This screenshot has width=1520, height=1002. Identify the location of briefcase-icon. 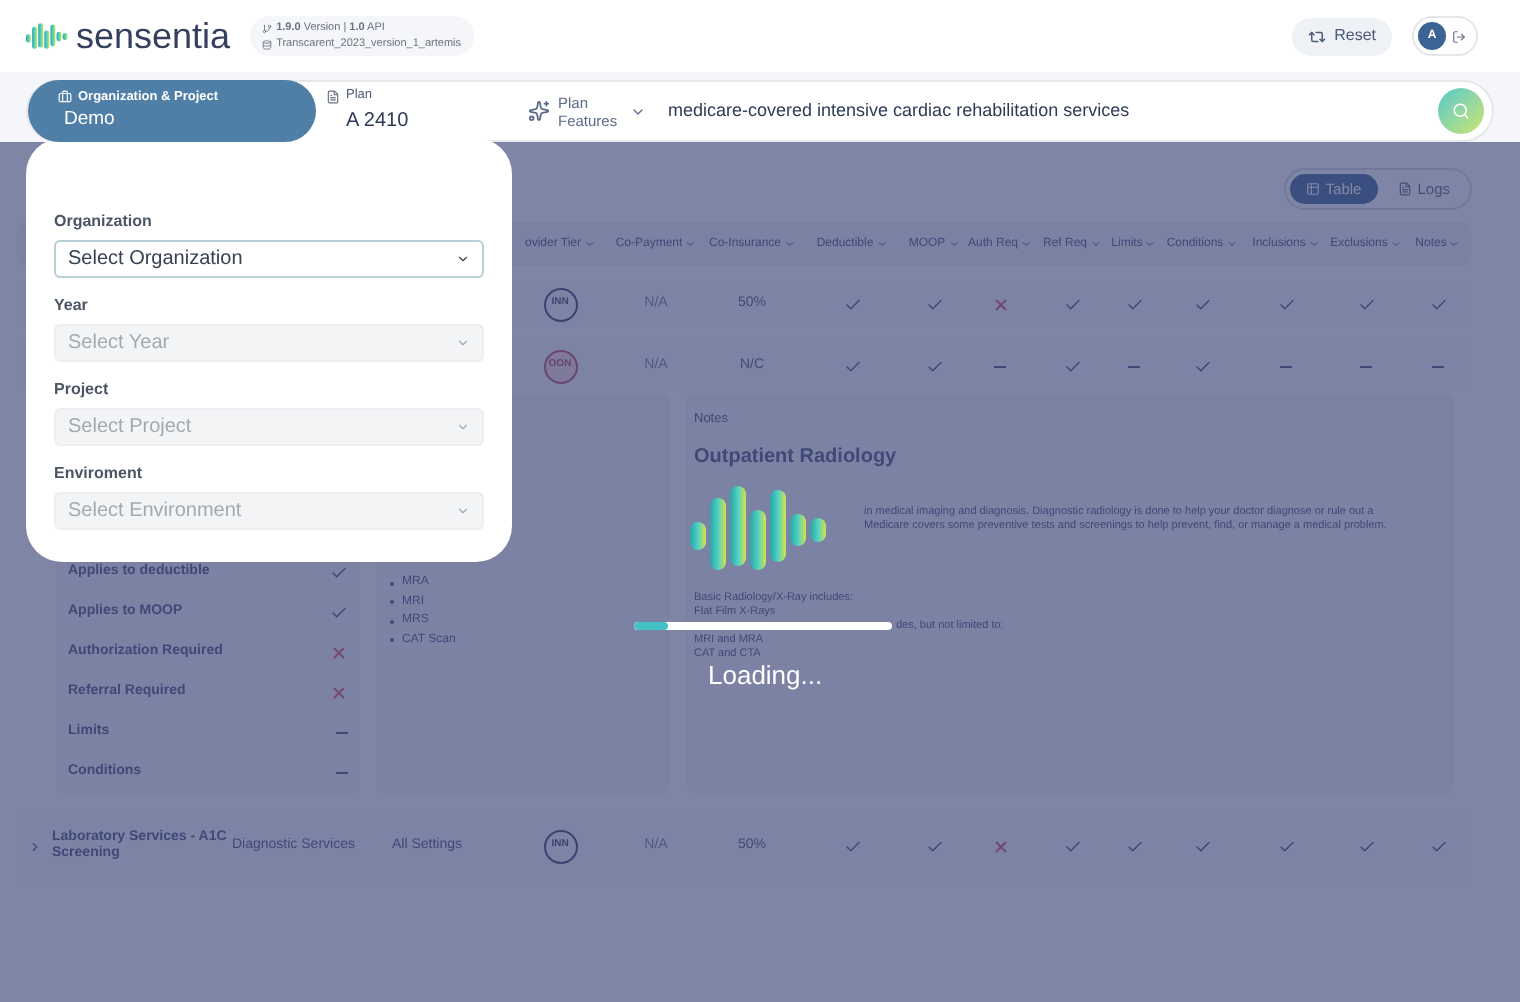
(65, 96).